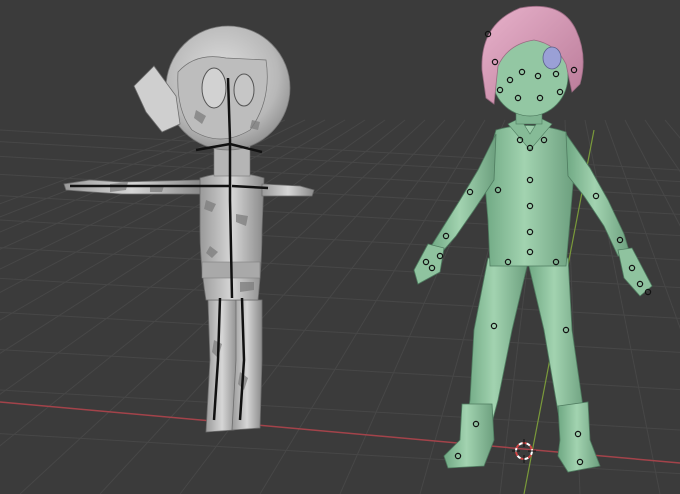 The height and width of the screenshot is (494, 680). Describe the element at coordinates (552, 58) in the screenshot. I see `girl-eye` at that location.